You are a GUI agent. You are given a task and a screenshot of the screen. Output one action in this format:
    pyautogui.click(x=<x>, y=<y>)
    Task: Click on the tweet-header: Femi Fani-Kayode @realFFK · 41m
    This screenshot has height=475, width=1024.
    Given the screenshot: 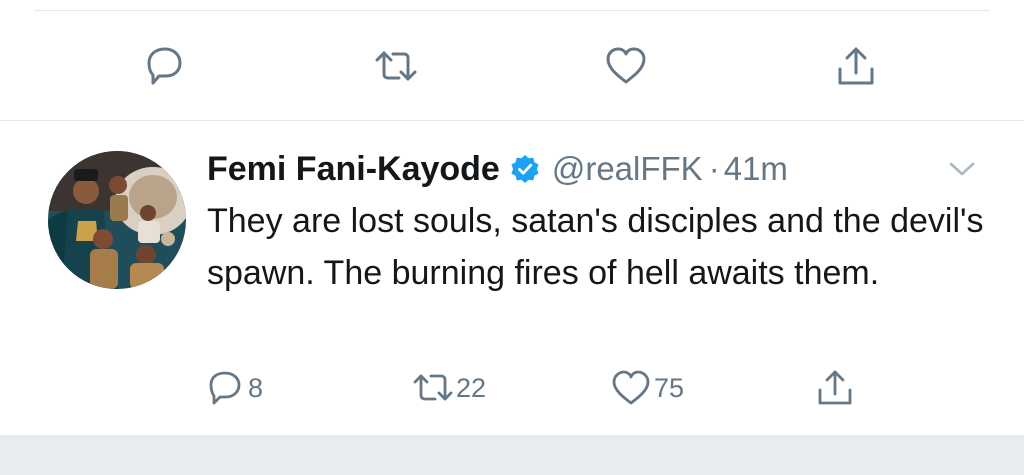 What is the action you would take?
    pyautogui.click(x=497, y=169)
    